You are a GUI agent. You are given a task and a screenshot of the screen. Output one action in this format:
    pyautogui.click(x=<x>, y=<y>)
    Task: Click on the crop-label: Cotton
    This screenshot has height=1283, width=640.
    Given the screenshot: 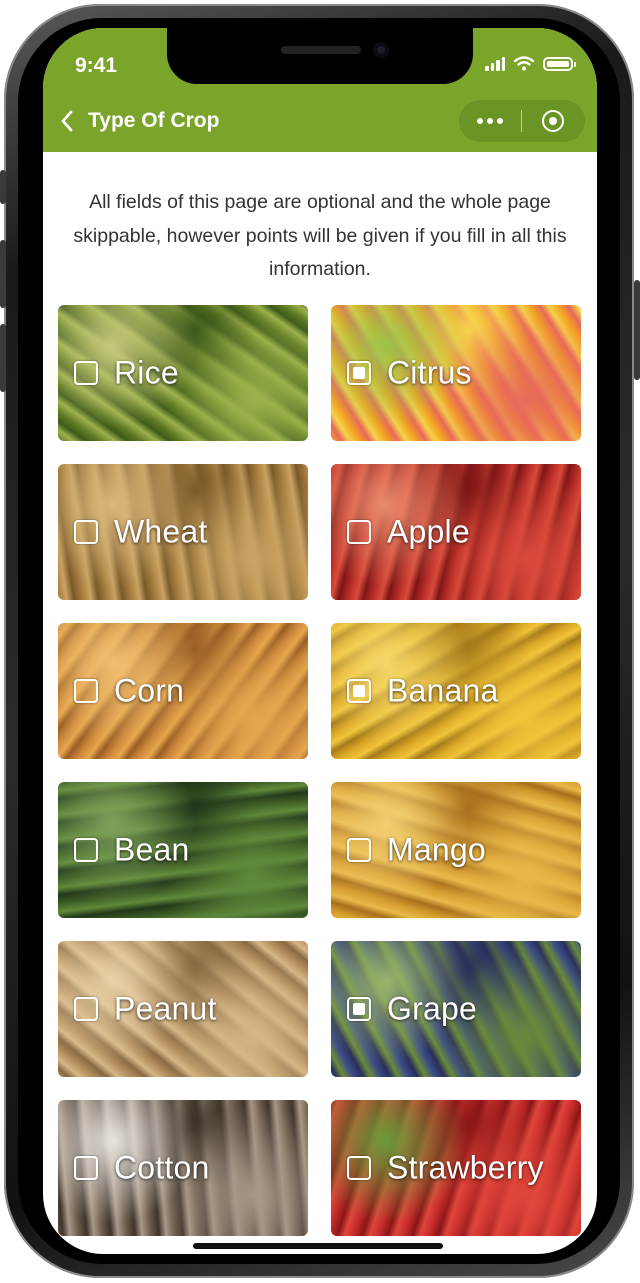 What is the action you would take?
    pyautogui.click(x=162, y=1167)
    